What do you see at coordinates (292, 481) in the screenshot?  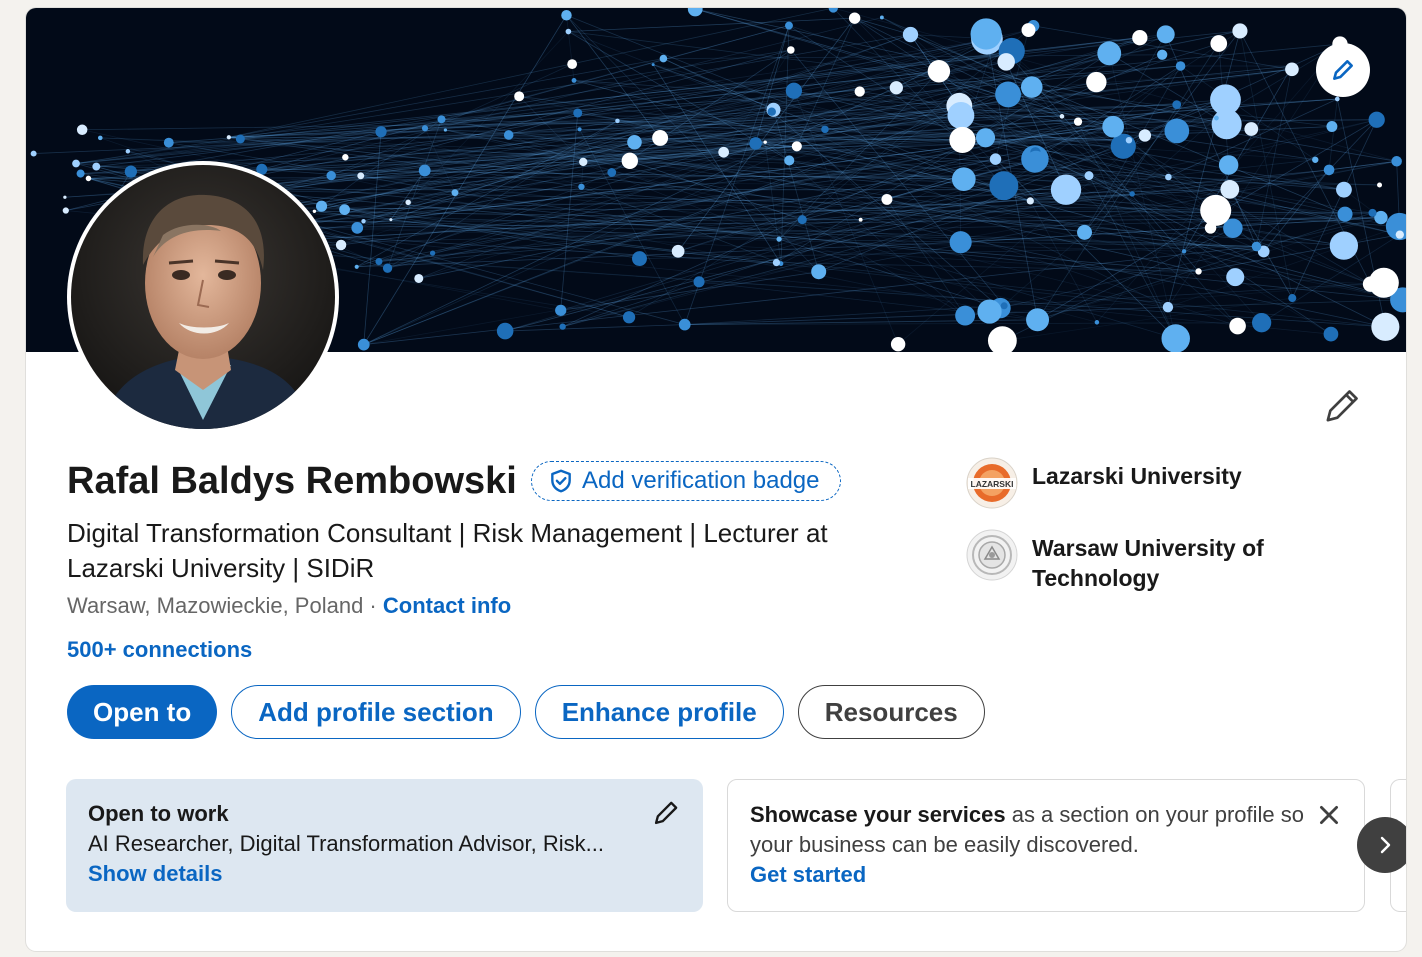 I see `profile-name: Rafal Baldys Rembowski` at bounding box center [292, 481].